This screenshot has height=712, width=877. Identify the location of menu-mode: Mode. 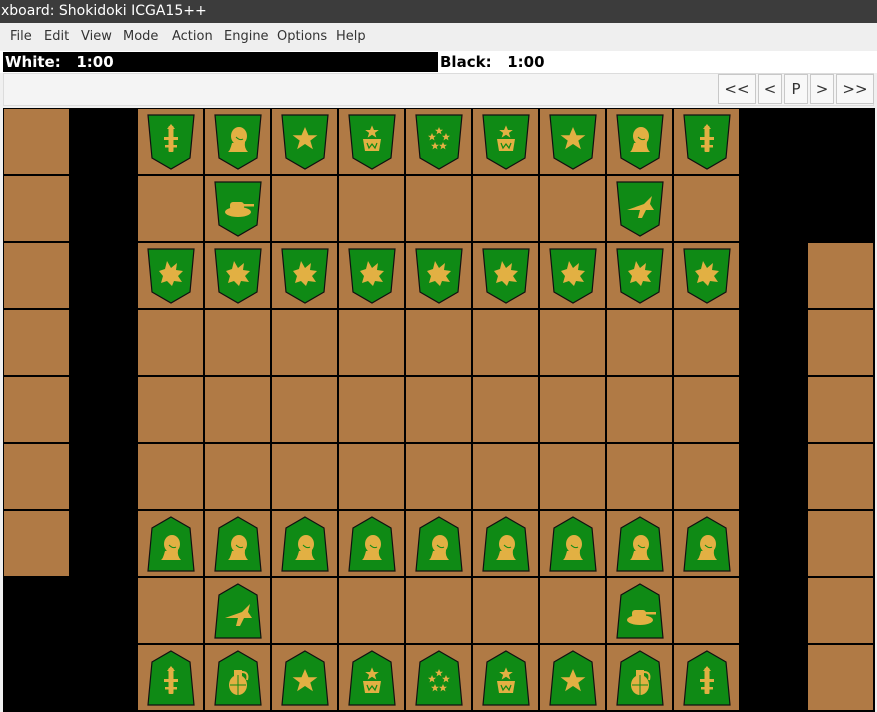
(140, 36).